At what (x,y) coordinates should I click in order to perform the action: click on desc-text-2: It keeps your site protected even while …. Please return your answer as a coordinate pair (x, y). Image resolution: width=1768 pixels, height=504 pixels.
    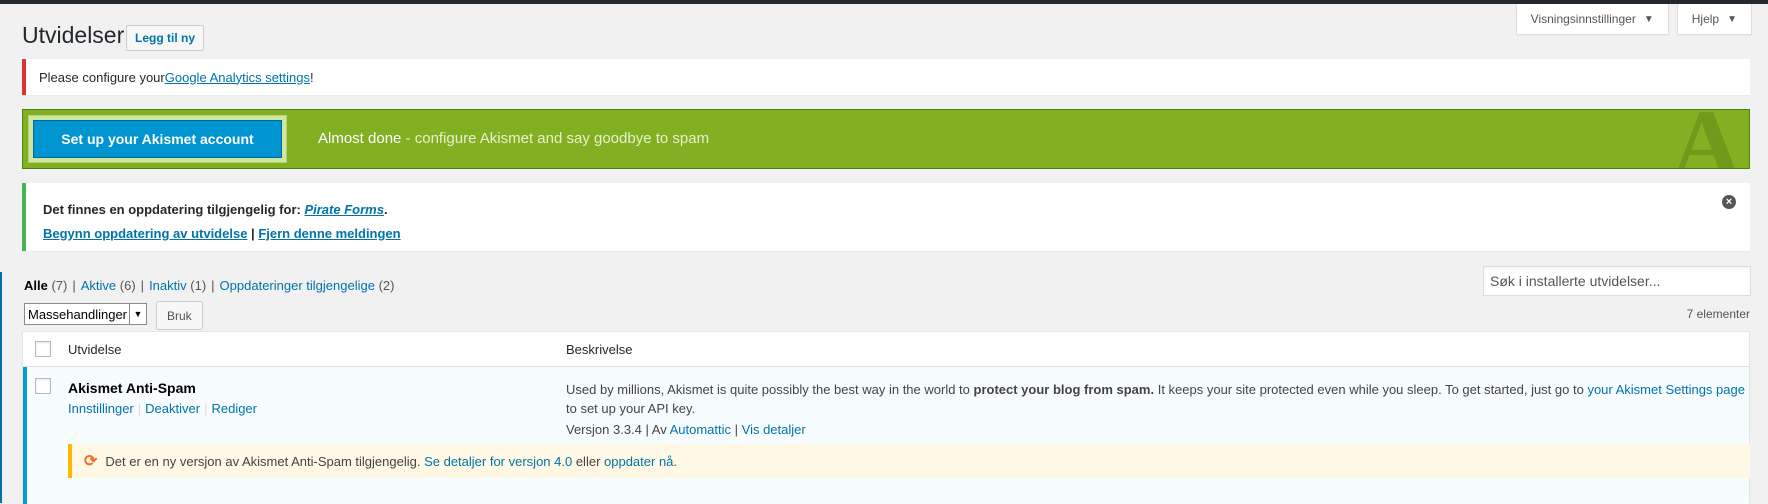
    Looking at the image, I should click on (1371, 389).